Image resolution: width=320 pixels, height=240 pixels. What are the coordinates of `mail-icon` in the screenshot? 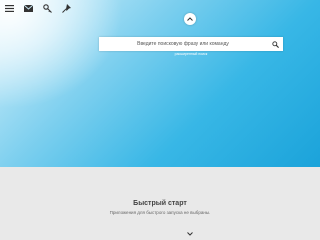 It's located at (28, 8).